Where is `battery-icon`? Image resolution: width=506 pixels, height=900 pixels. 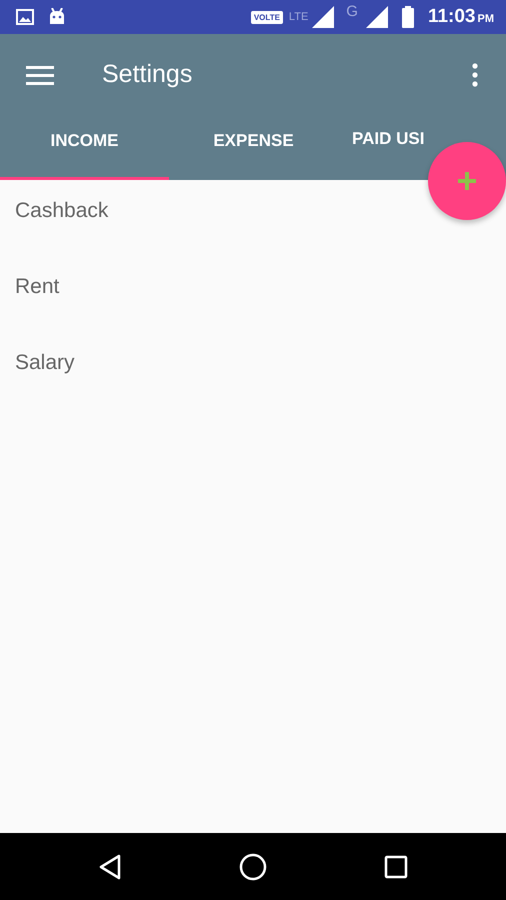 battery-icon is located at coordinates (408, 17).